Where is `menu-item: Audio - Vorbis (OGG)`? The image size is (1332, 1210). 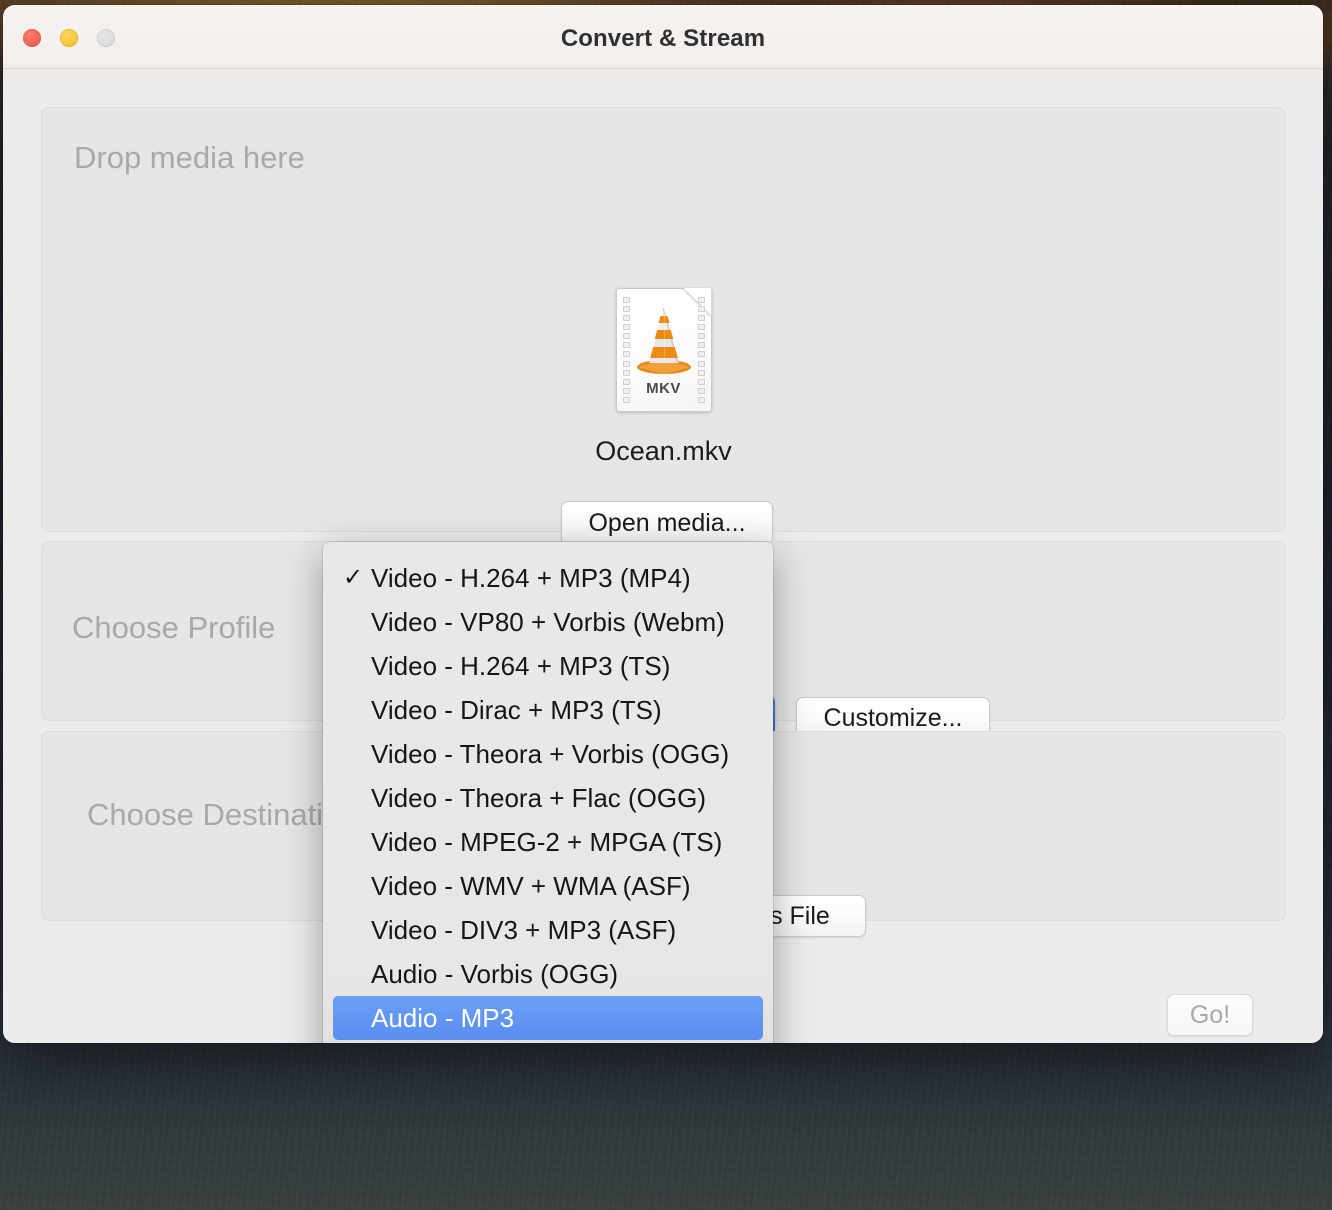
menu-item: Audio - Vorbis (OGG) is located at coordinates (548, 974).